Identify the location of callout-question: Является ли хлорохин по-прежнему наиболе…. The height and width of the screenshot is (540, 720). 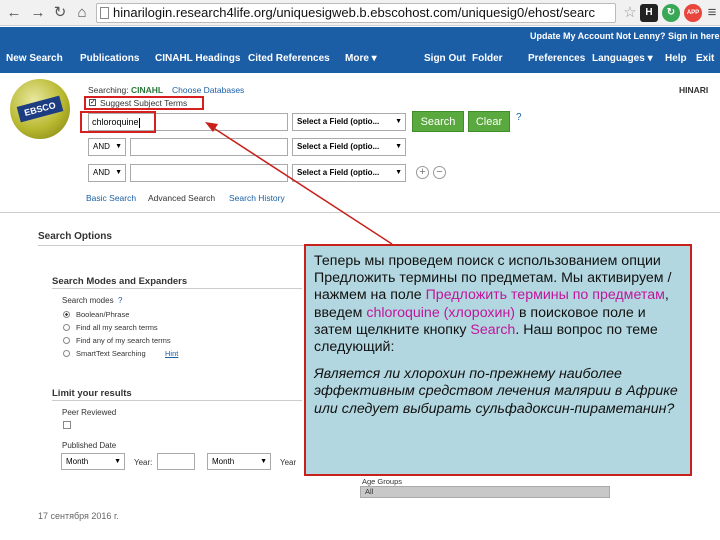
(496, 391).